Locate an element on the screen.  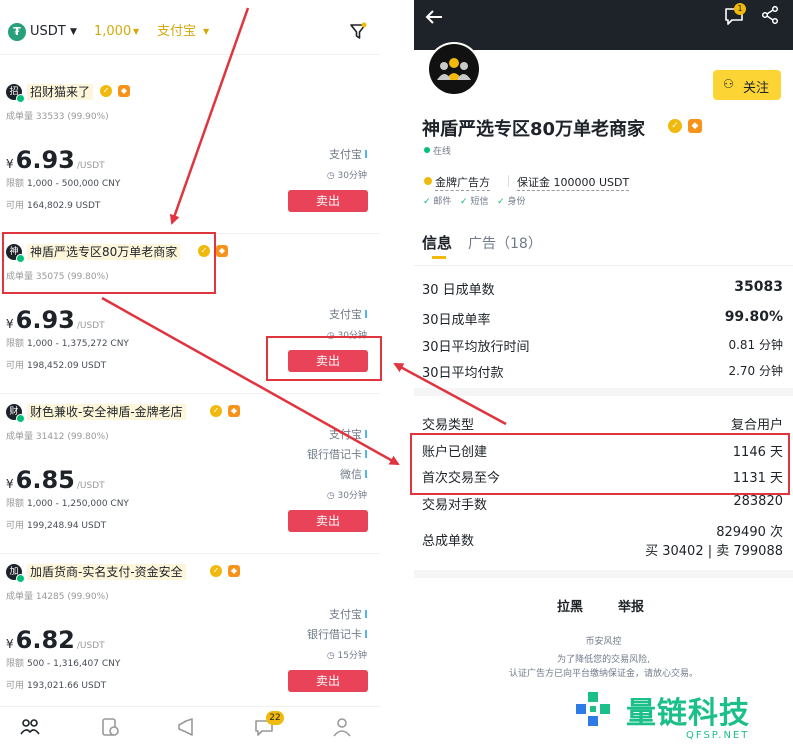
coin-selector: USDT is located at coordinates (48, 32).